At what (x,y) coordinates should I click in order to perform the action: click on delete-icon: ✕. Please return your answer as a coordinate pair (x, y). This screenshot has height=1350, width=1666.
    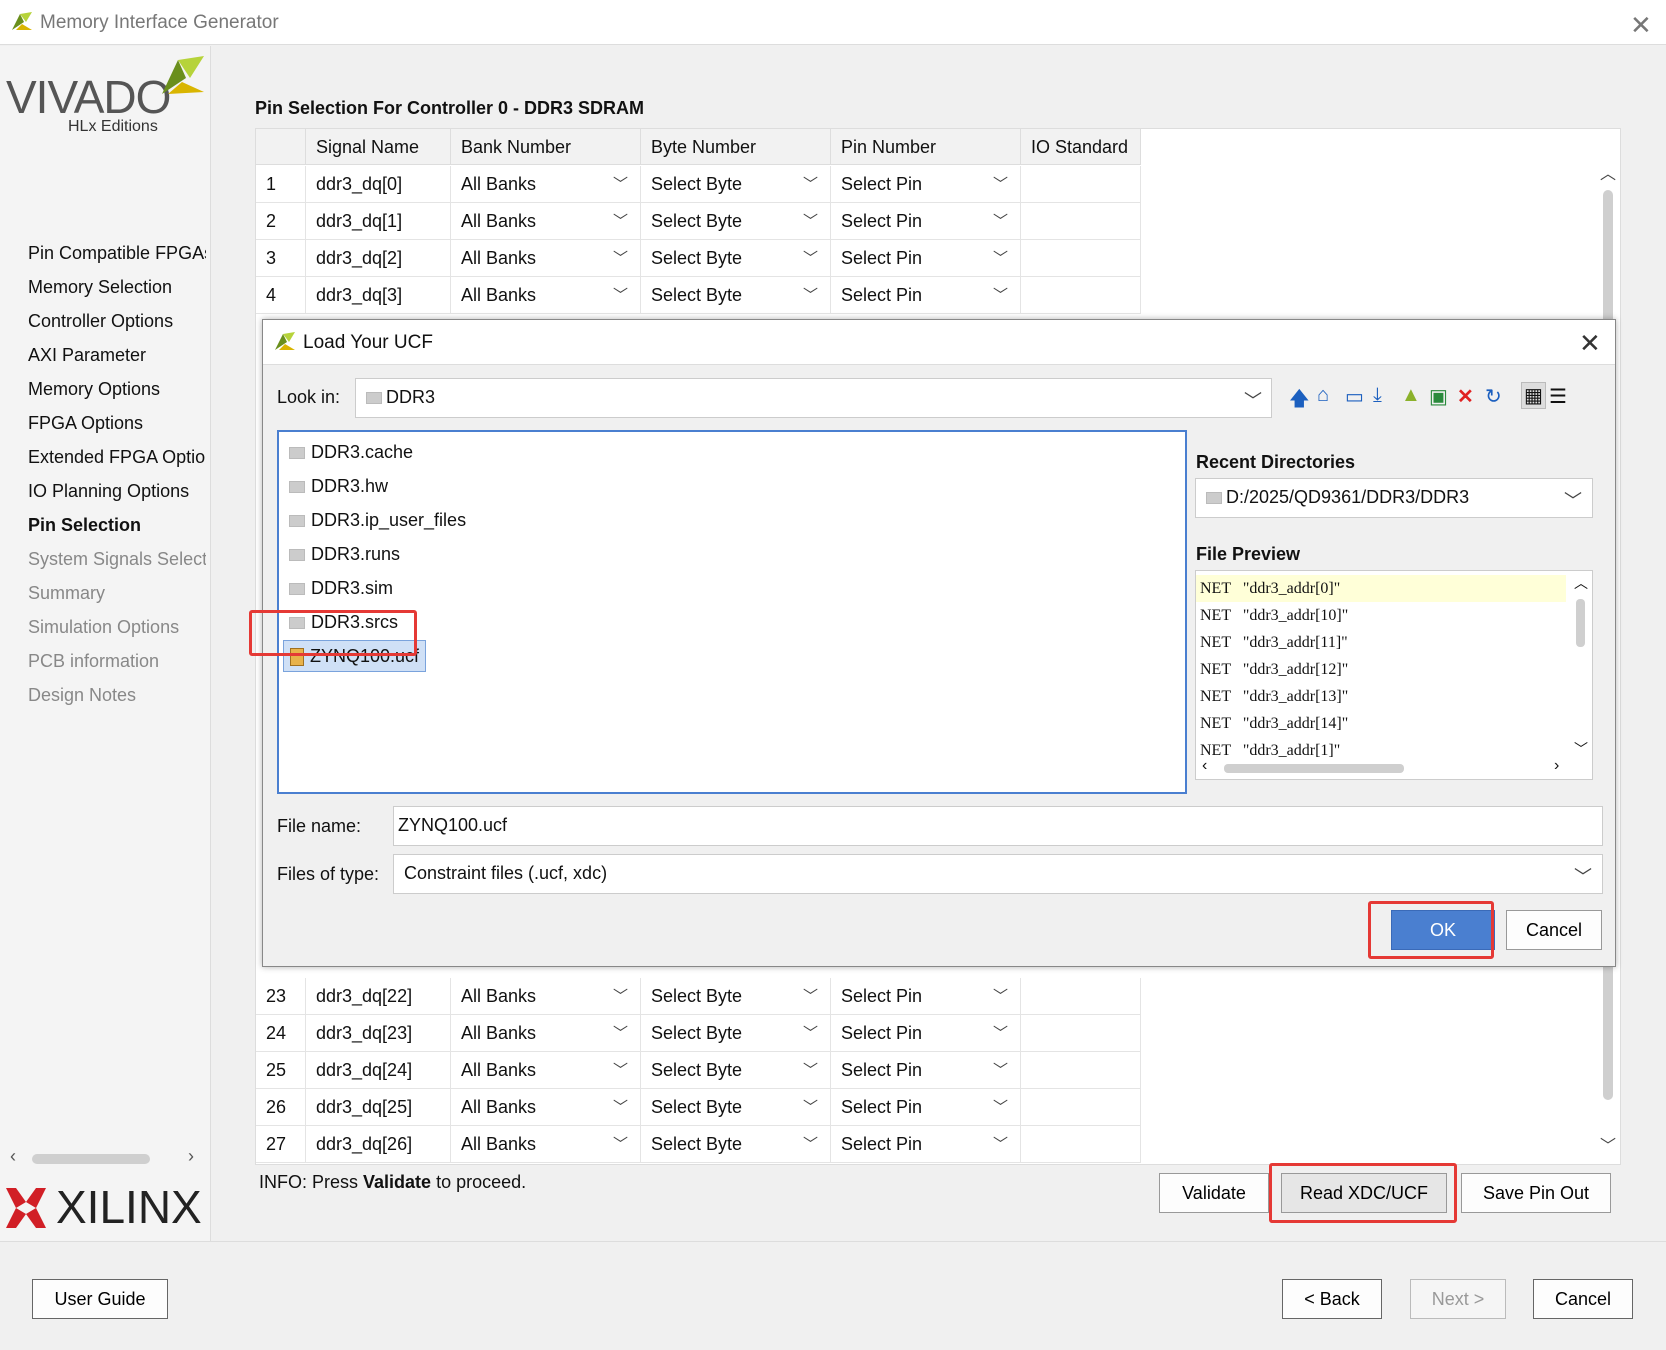
    Looking at the image, I should click on (1465, 396).